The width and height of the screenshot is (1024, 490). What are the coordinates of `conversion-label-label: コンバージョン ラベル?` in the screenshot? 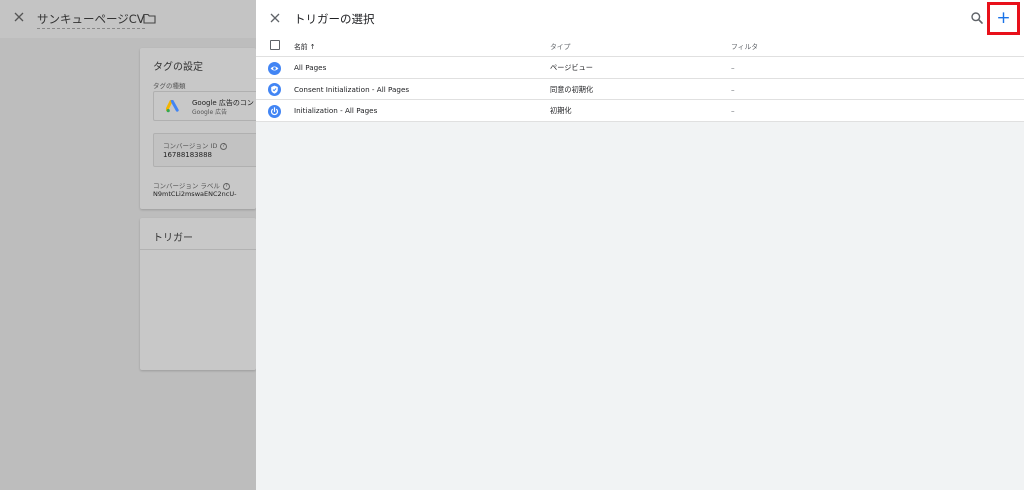 It's located at (191, 185).